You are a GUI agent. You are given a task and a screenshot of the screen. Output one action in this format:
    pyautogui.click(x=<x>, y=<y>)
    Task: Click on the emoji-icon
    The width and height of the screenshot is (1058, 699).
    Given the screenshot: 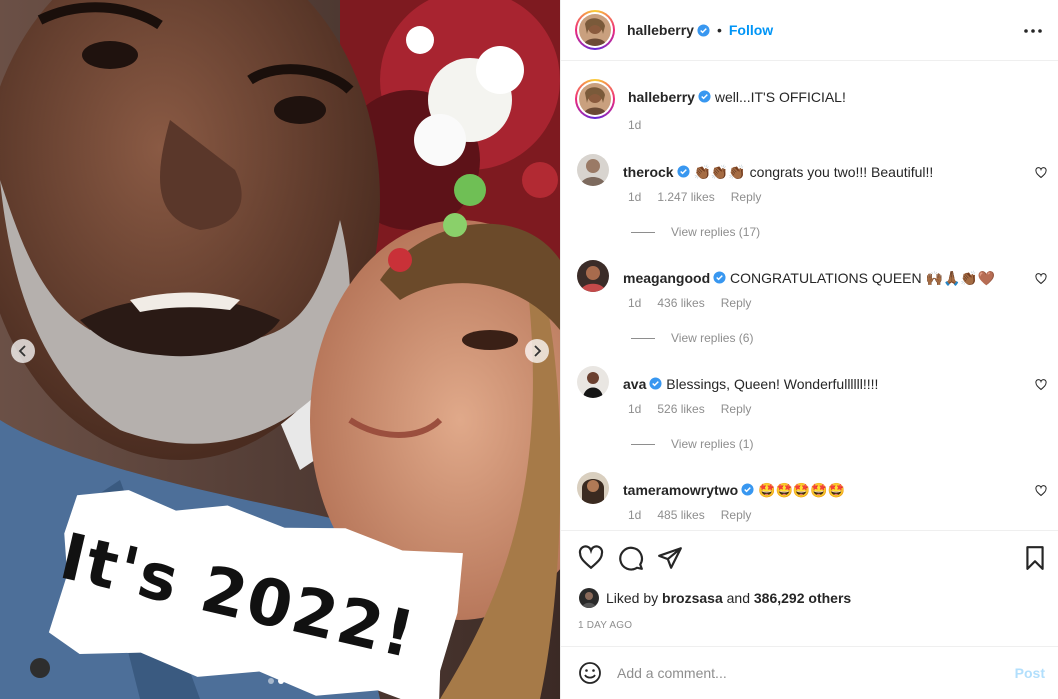 What is the action you would take?
    pyautogui.click(x=590, y=673)
    